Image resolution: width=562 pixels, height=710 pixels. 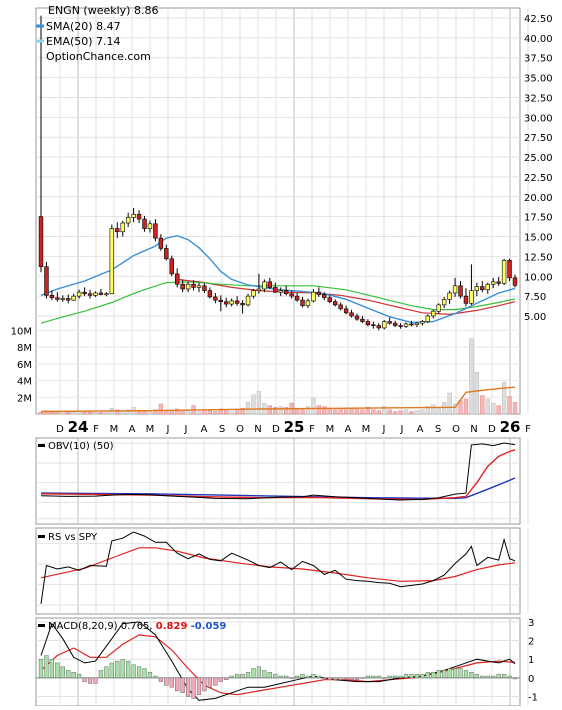 I want to click on month-tick-label: A, so click(x=420, y=429).